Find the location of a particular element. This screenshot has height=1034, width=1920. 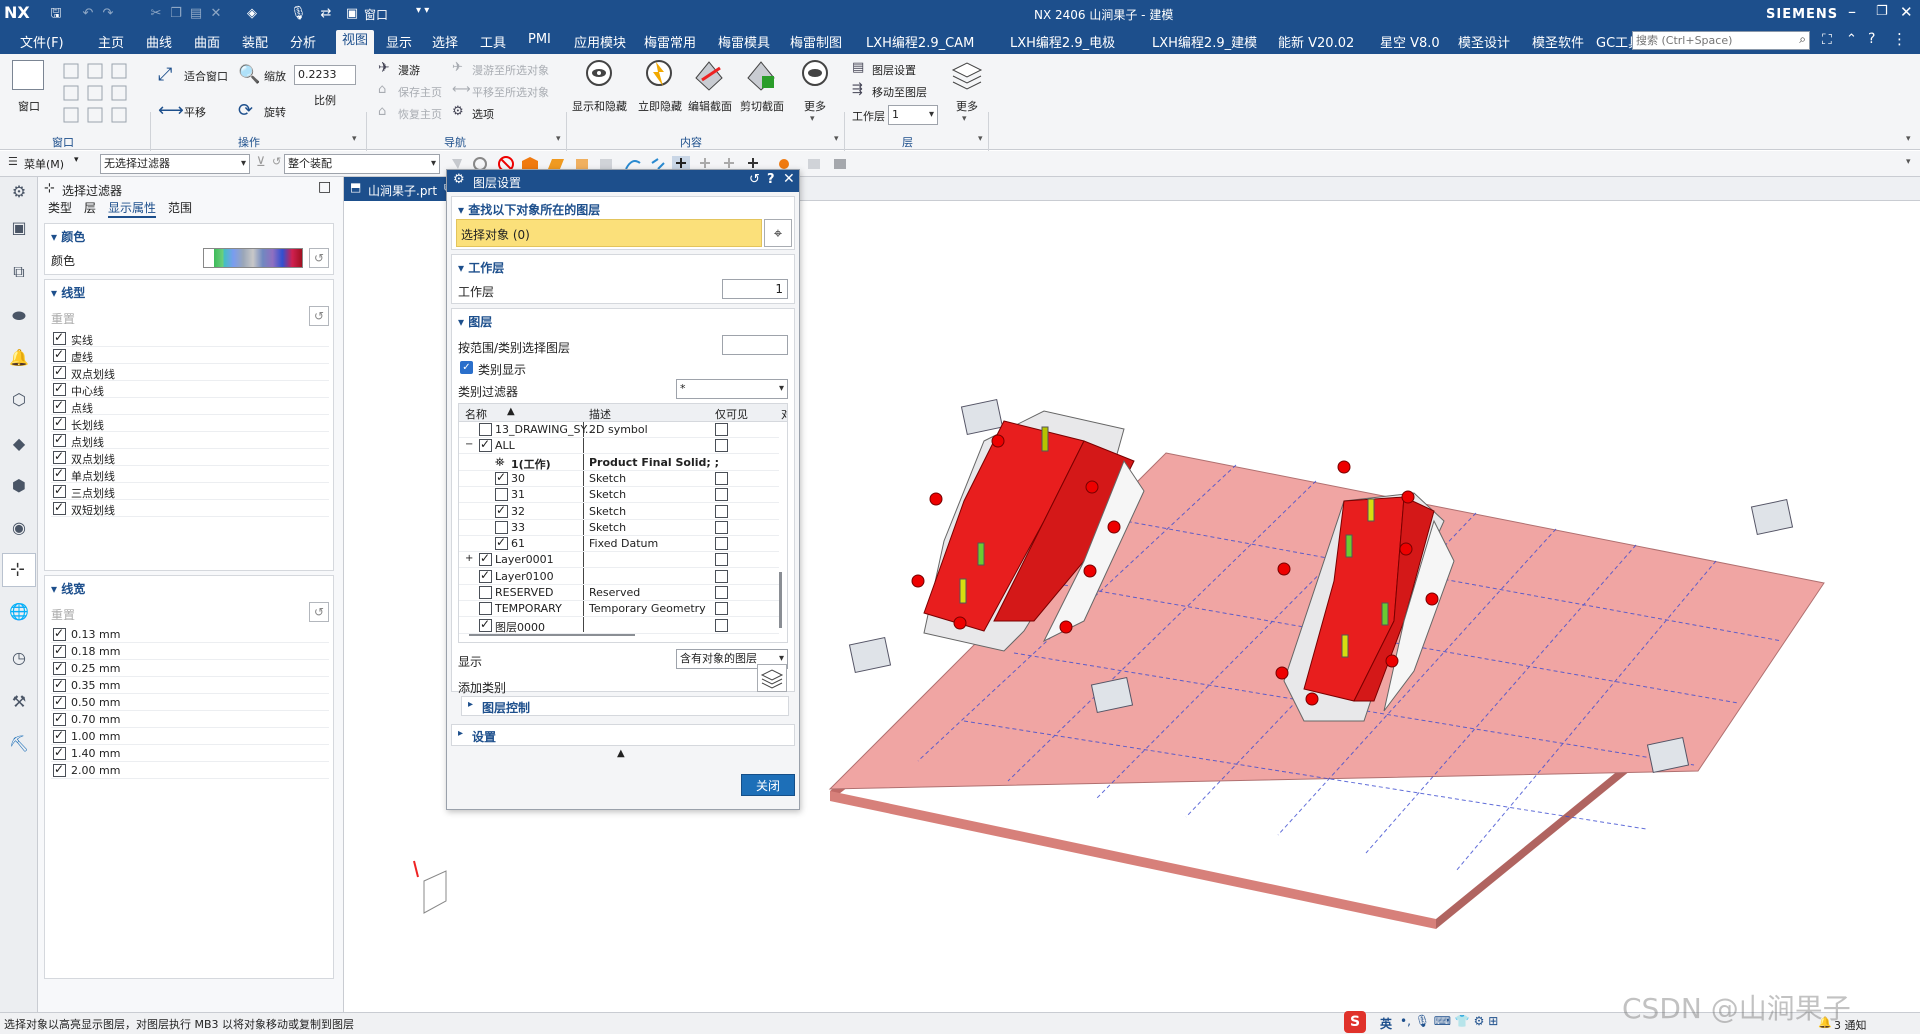

nav-expand-icon: ▾ is located at coordinates (558, 139).